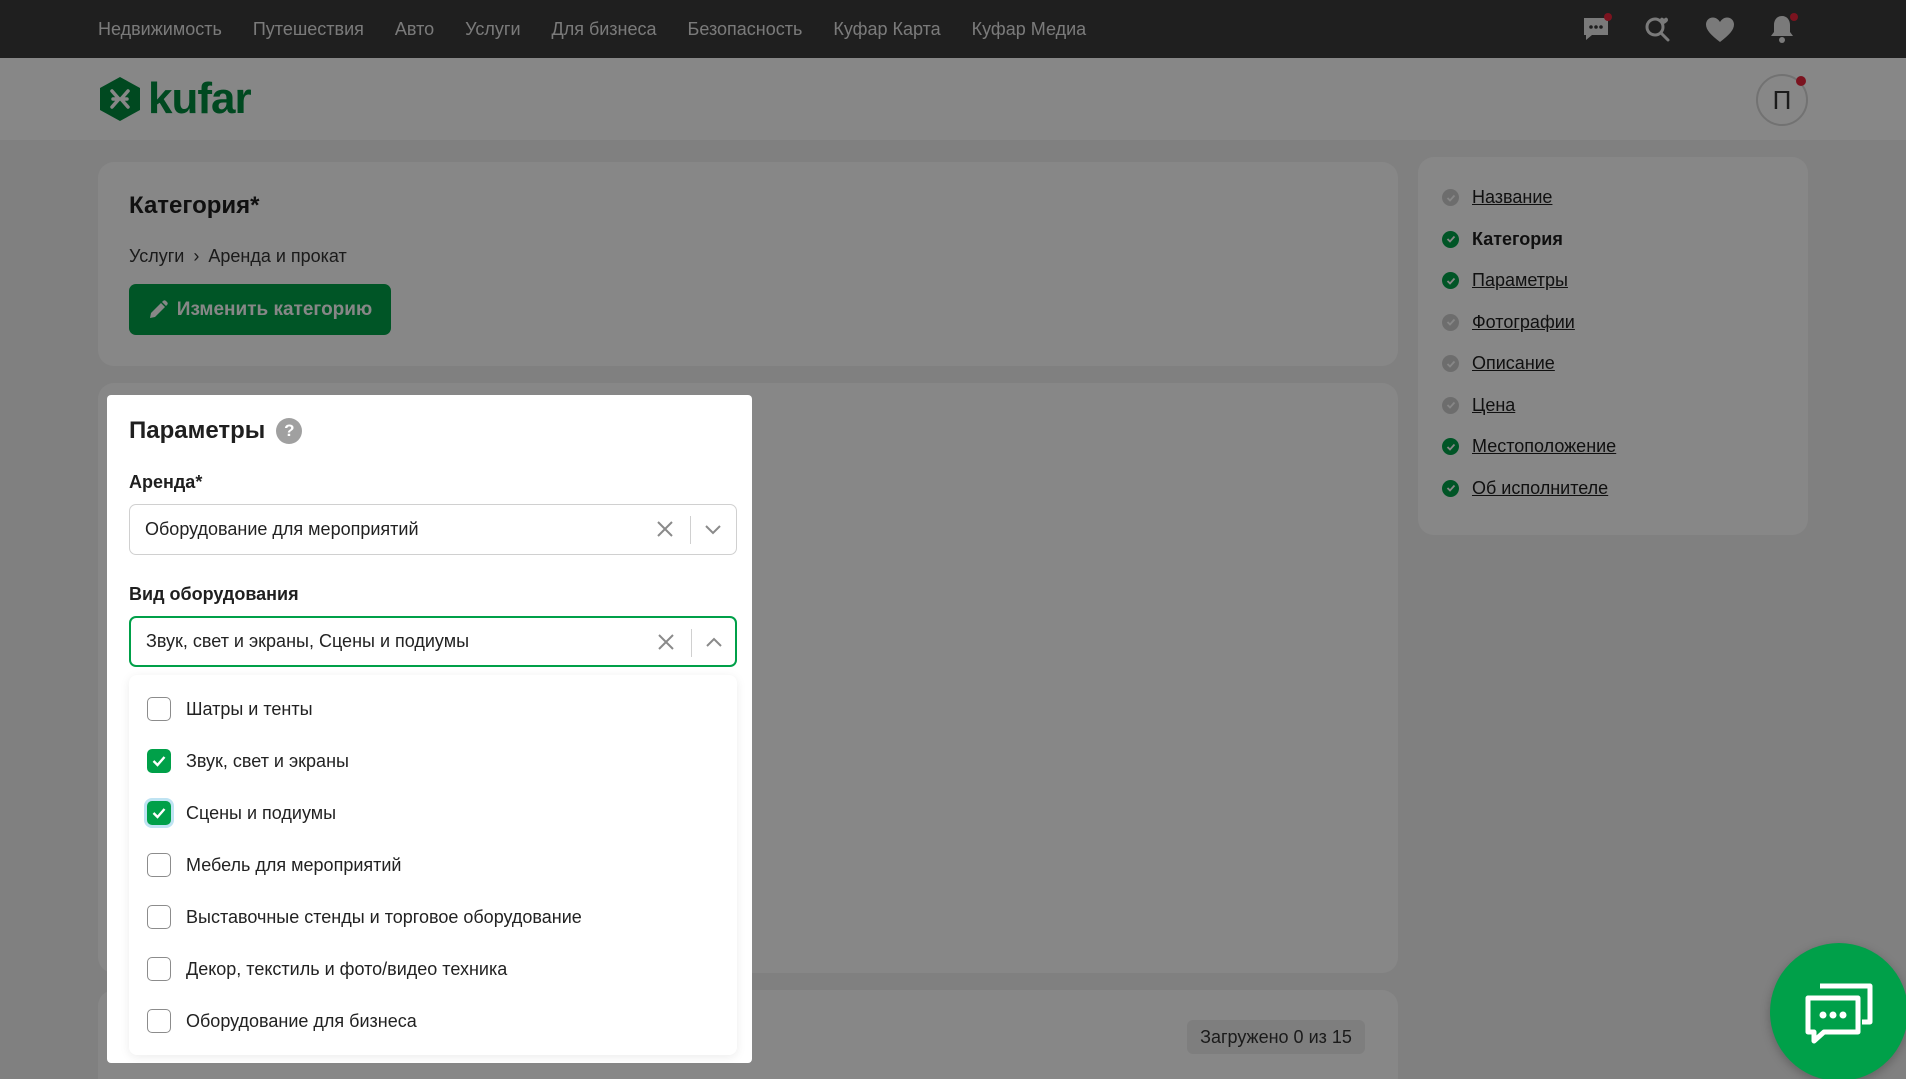 This screenshot has width=1906, height=1079. I want to click on option-event-furniture: Мебель для мероприятий, so click(433, 865).